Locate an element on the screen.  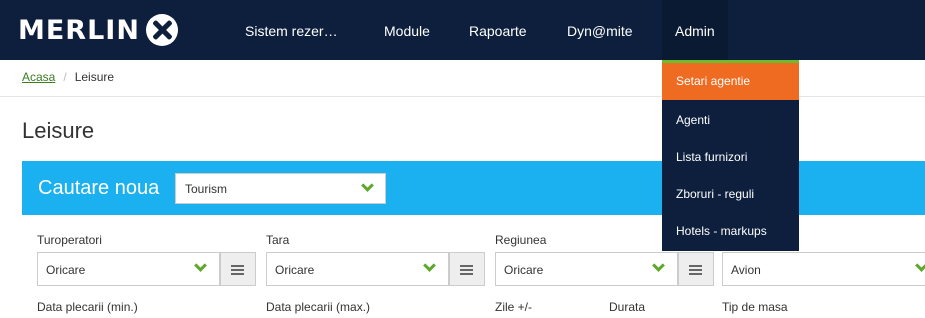
tour-operators-list-button is located at coordinates (238, 269).